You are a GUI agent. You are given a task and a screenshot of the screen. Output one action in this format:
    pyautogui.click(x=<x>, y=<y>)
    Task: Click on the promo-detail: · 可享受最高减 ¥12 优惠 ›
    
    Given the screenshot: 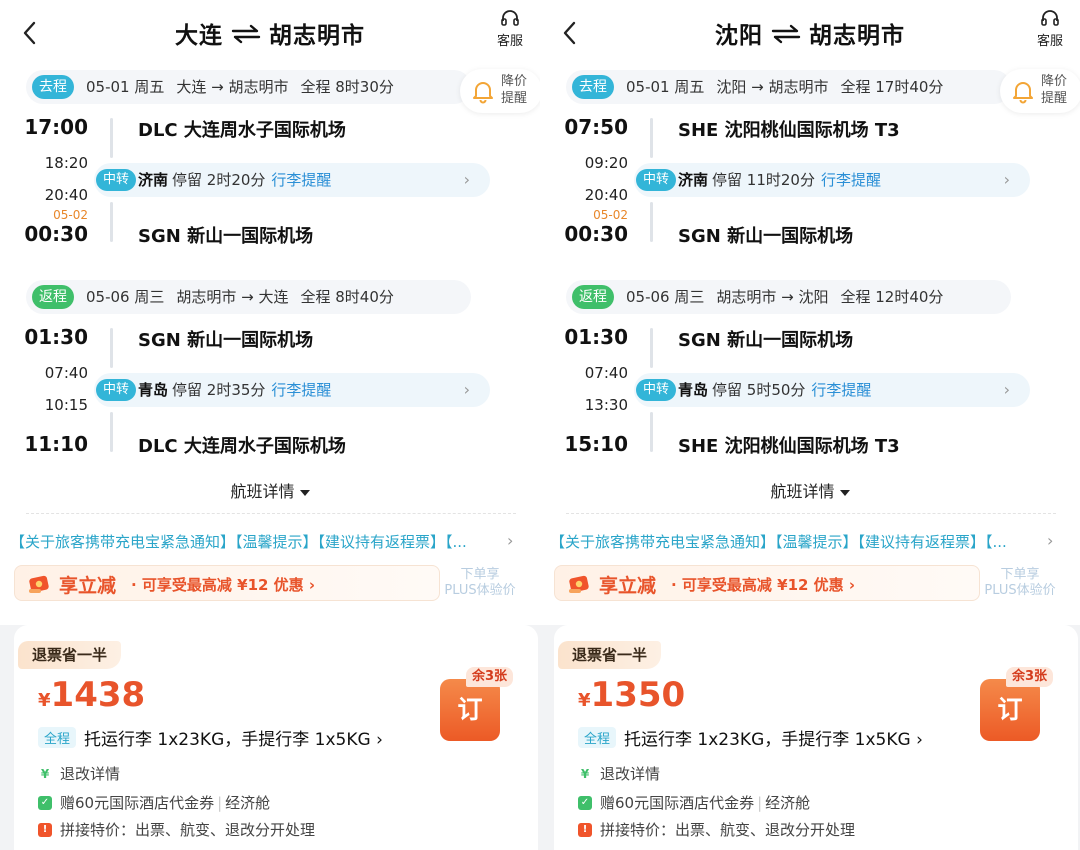 What is the action you would take?
    pyautogui.click(x=763, y=585)
    